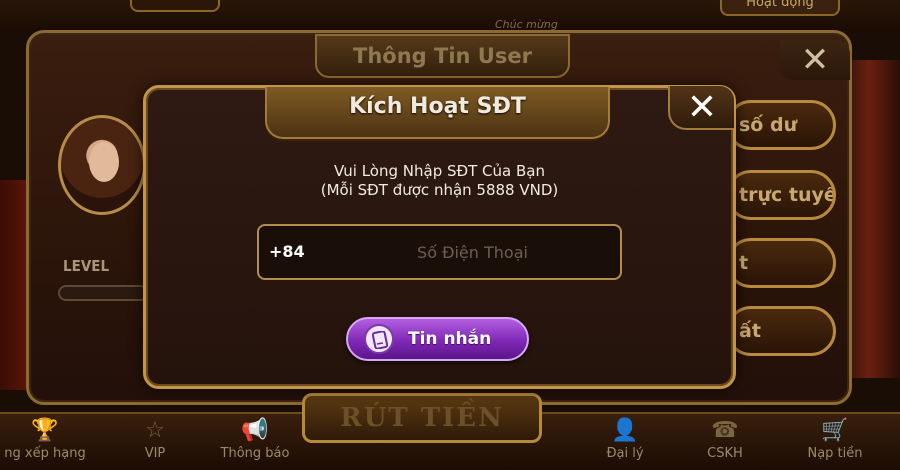 This screenshot has width=900, height=470. Describe the element at coordinates (625, 430) in the screenshot. I see `agent-icon: 👤` at that location.